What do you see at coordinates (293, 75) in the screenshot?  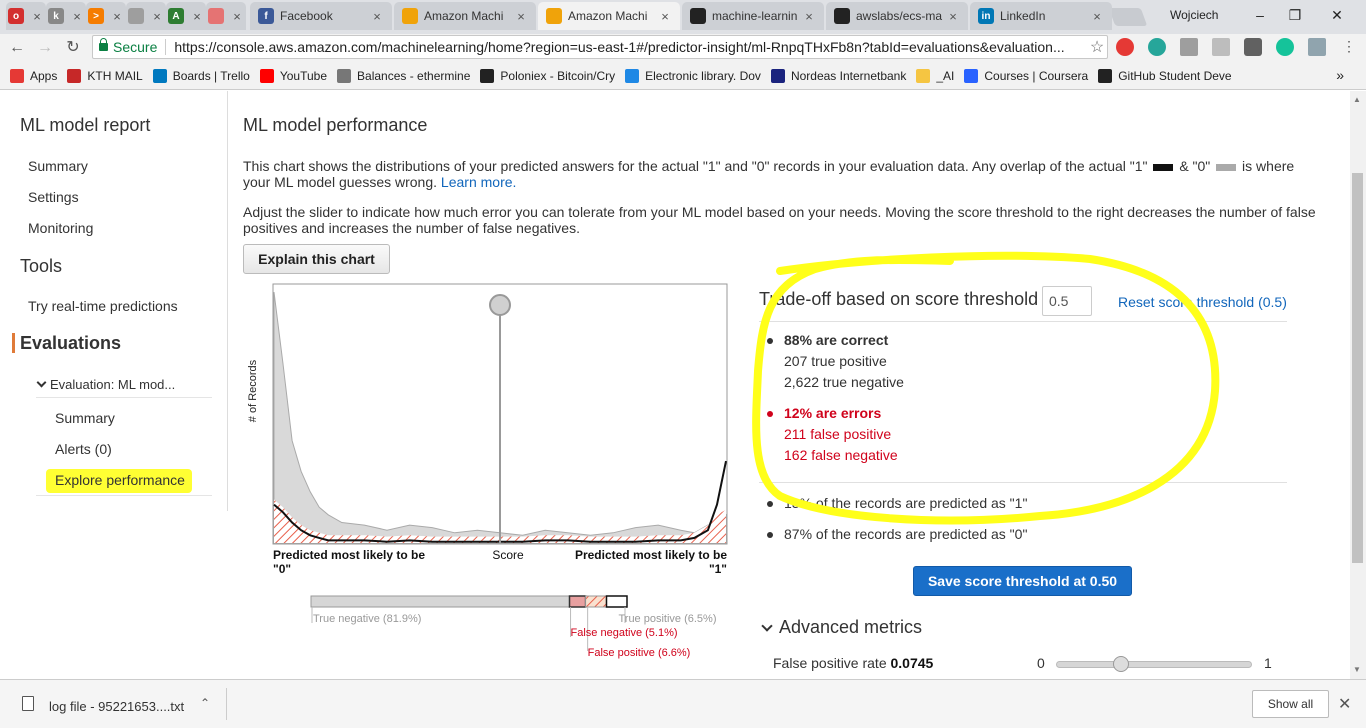 I see `bookmark-item: YouTube` at bounding box center [293, 75].